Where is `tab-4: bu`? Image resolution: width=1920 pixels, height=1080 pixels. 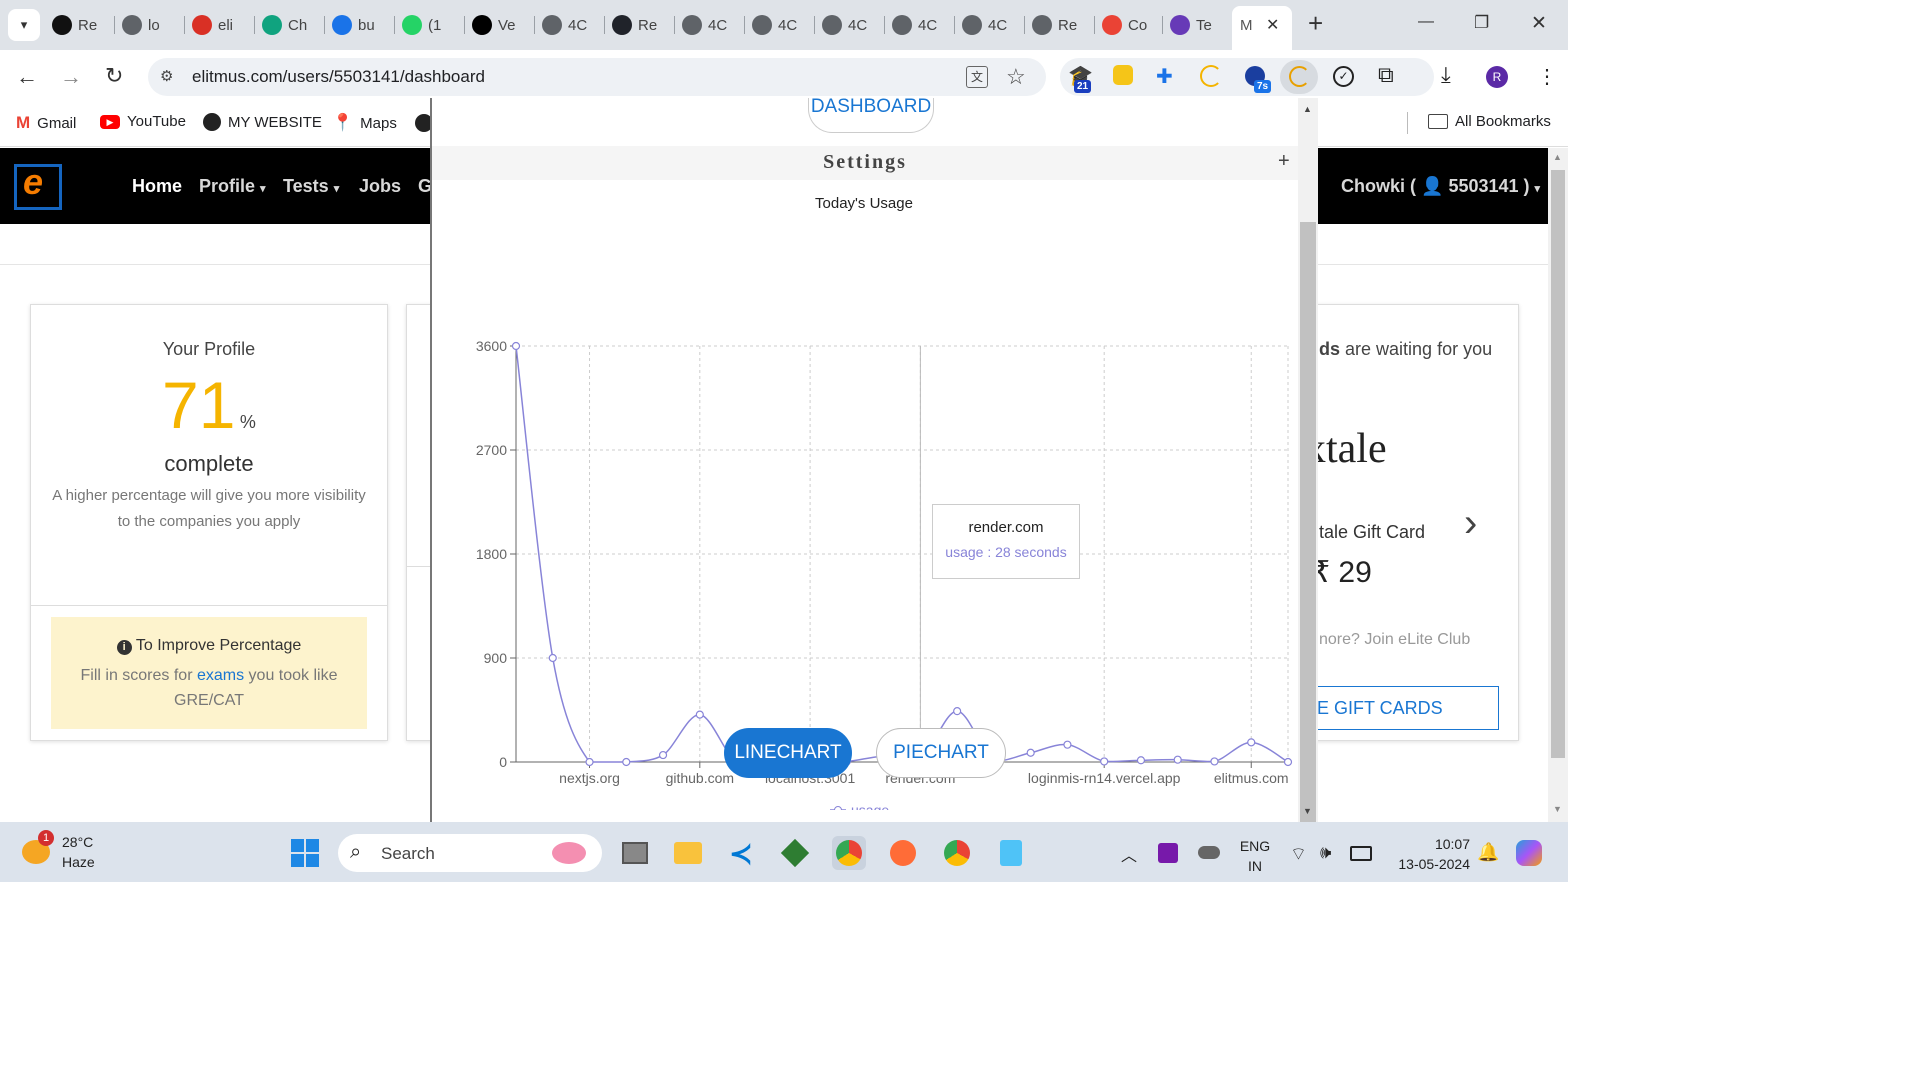
tab-4: bu is located at coordinates (353, 25).